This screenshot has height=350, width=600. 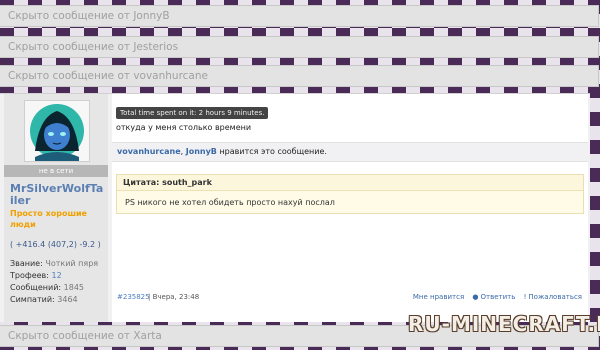 I want to click on quote-header: Цитата: south_park, so click(x=350, y=183).